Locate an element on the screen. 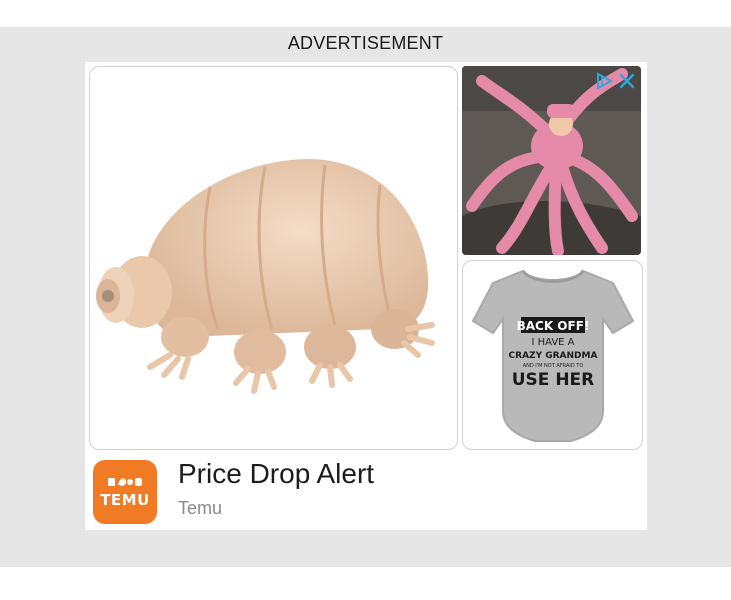  octopus-costume-illustration is located at coordinates (551, 160).